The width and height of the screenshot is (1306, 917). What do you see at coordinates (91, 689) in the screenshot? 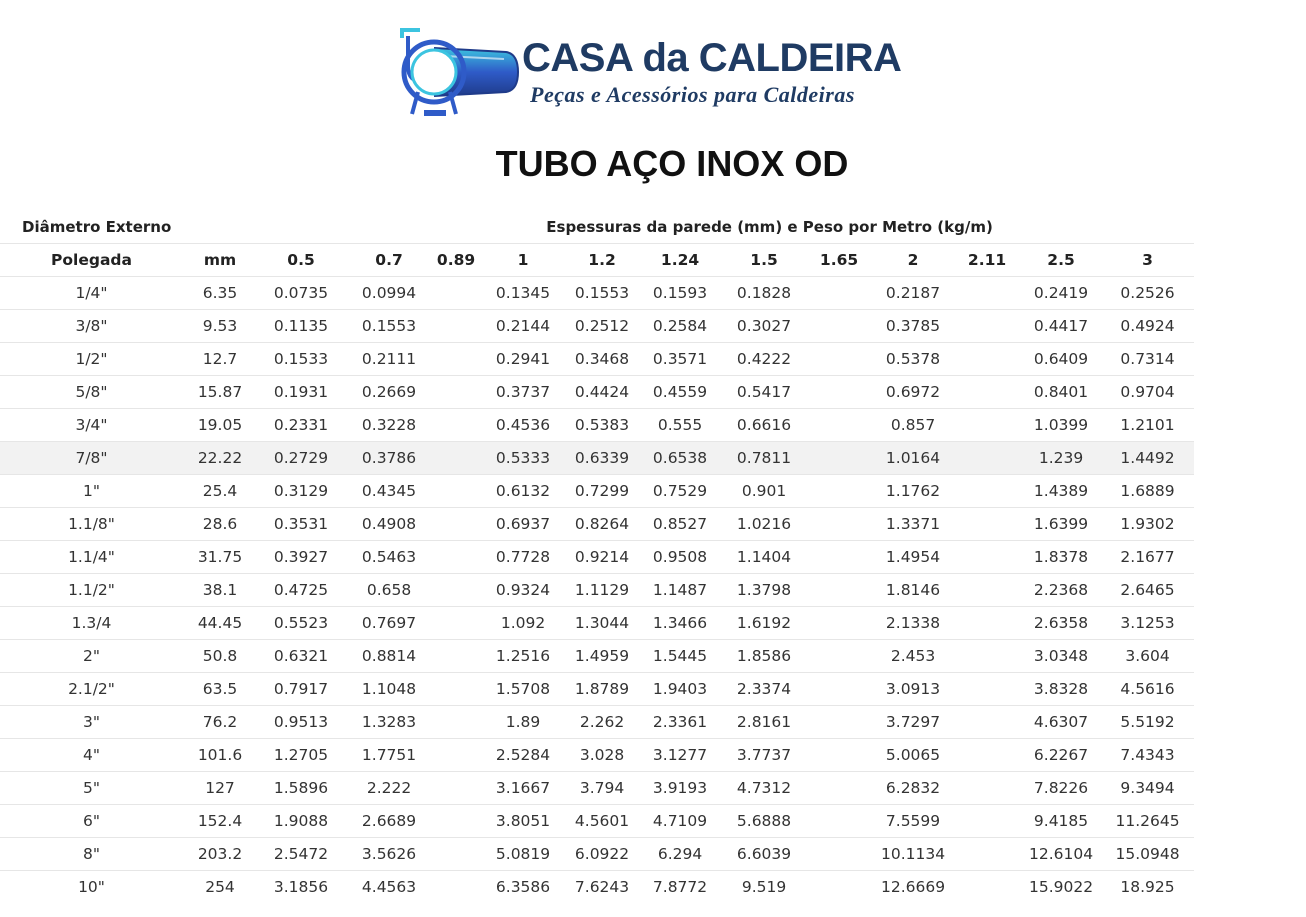
I see `table-cell: 2.1/2"` at bounding box center [91, 689].